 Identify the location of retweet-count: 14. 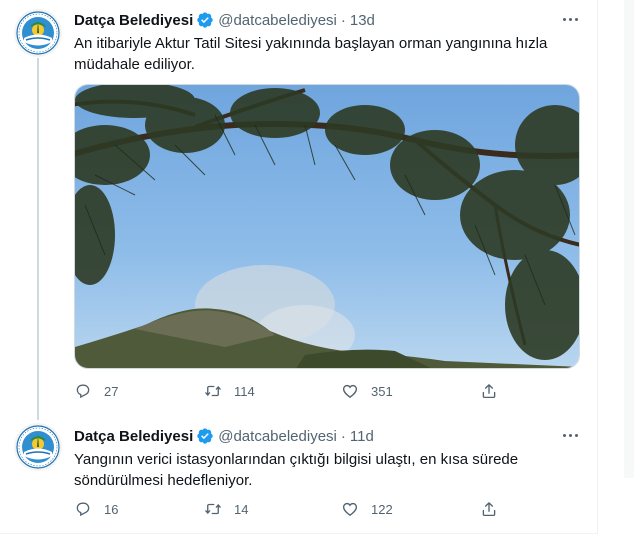
(241, 509).